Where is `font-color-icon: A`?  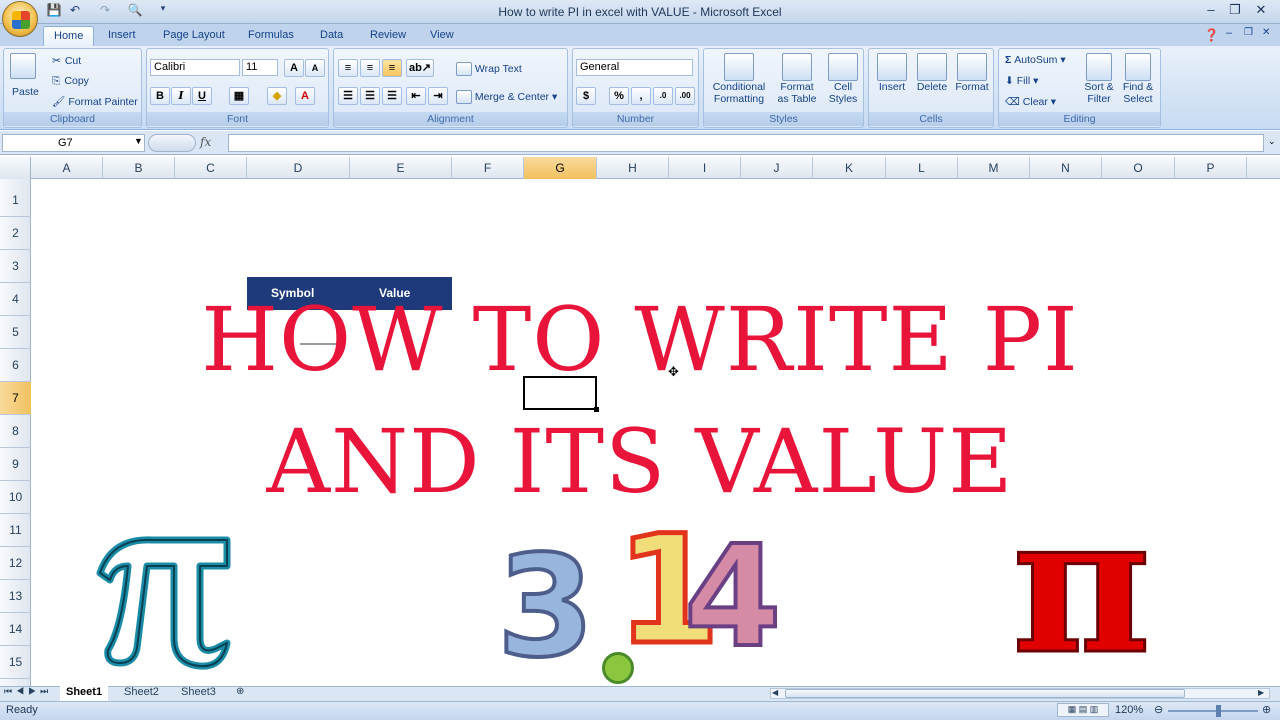 font-color-icon: A is located at coordinates (305, 96).